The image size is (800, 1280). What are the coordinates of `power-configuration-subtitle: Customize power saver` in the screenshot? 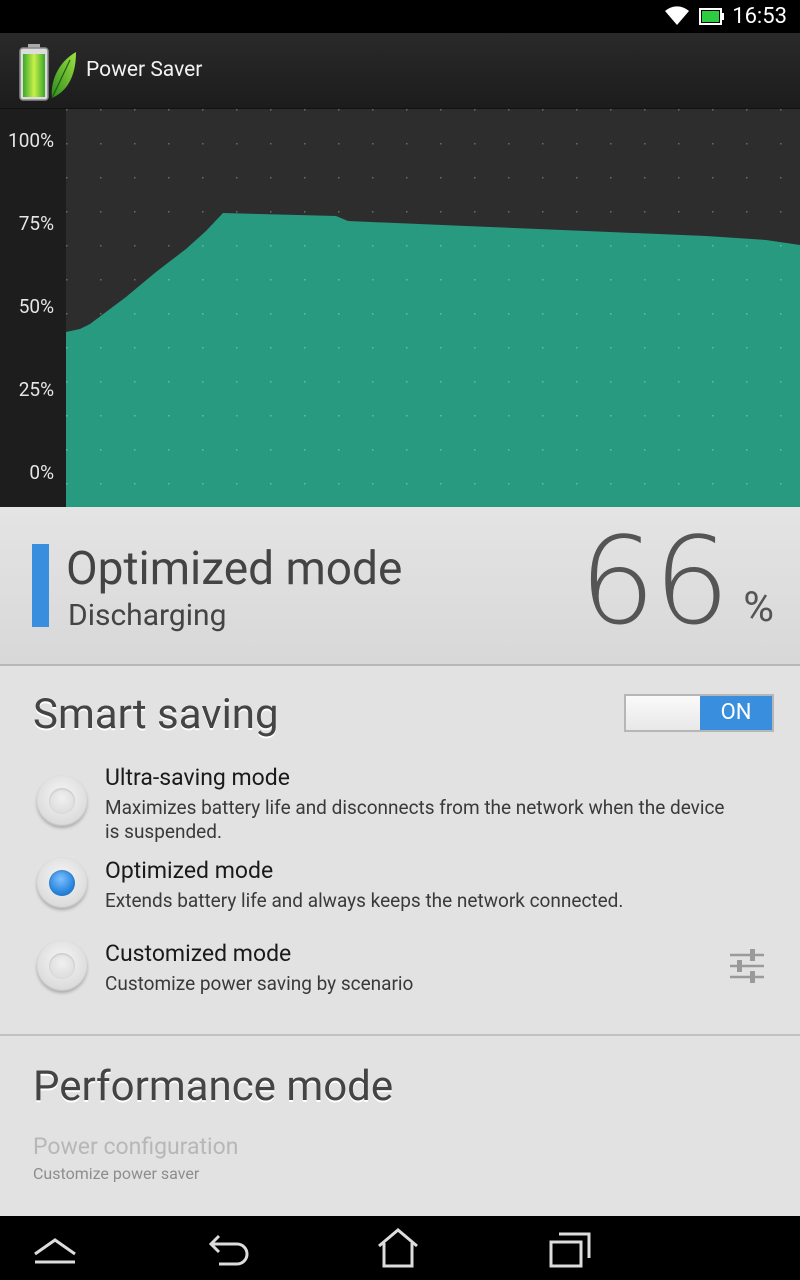 It's located at (116, 1173).